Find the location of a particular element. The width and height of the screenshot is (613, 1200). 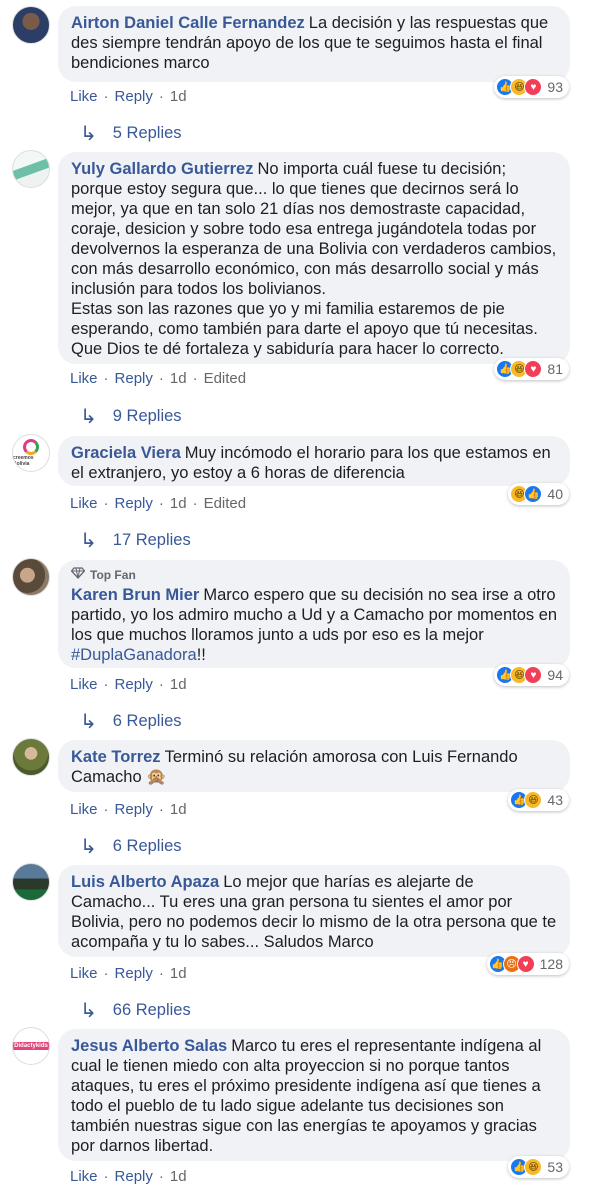

reaction-count: 53 is located at coordinates (555, 1167).